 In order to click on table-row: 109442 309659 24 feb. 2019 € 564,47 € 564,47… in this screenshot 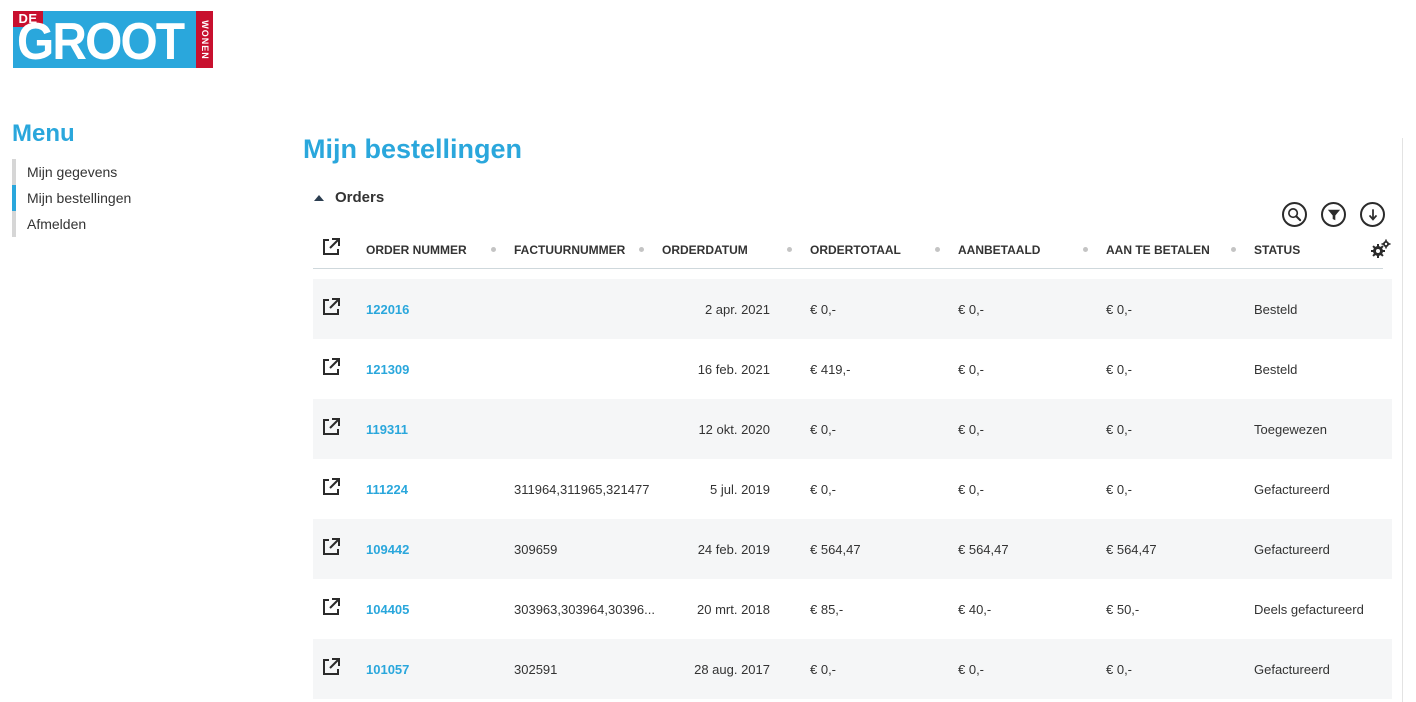, I will do `click(852, 549)`.